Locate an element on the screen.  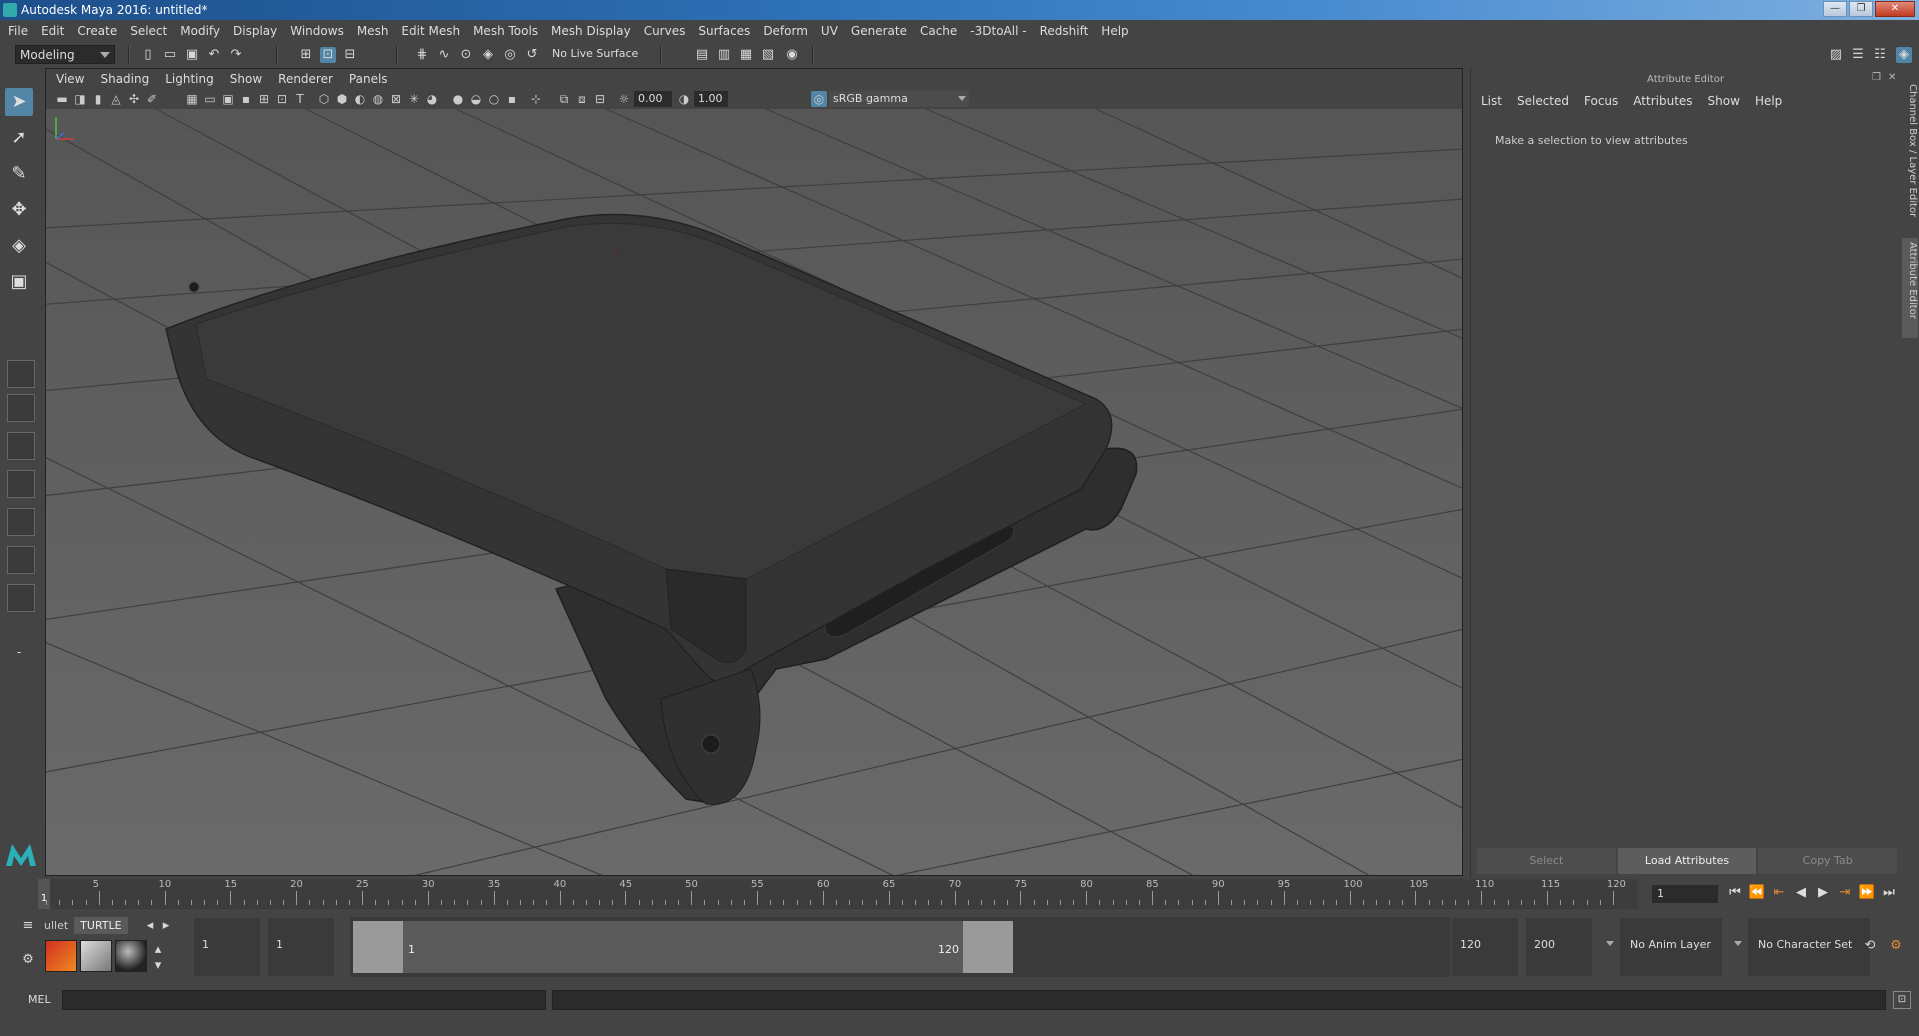
color-management-icon: ◎ is located at coordinates (819, 99).